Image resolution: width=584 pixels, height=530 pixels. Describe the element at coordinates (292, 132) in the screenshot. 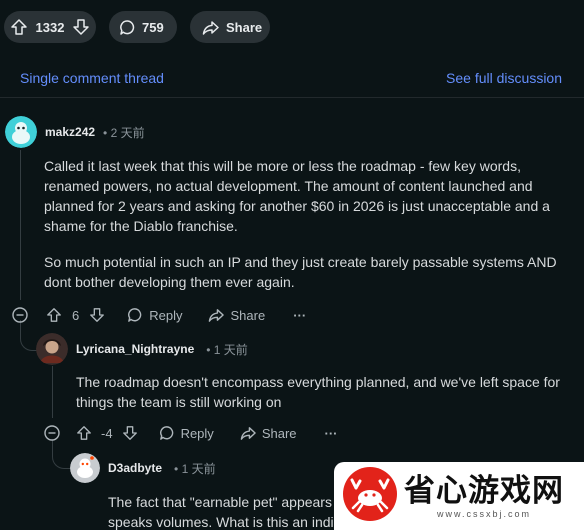

I see `comment-author-row: makz242 • 2 天前` at that location.